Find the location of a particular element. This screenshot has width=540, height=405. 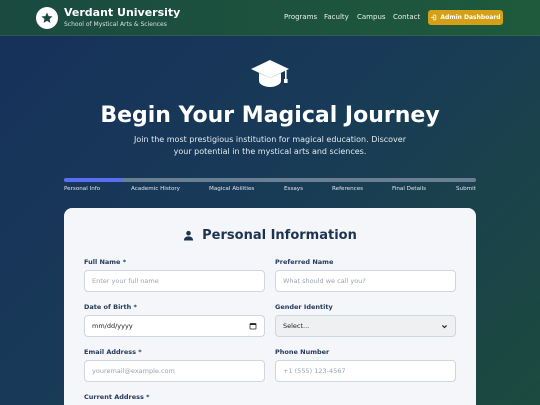

phone-number-input is located at coordinates (365, 371).